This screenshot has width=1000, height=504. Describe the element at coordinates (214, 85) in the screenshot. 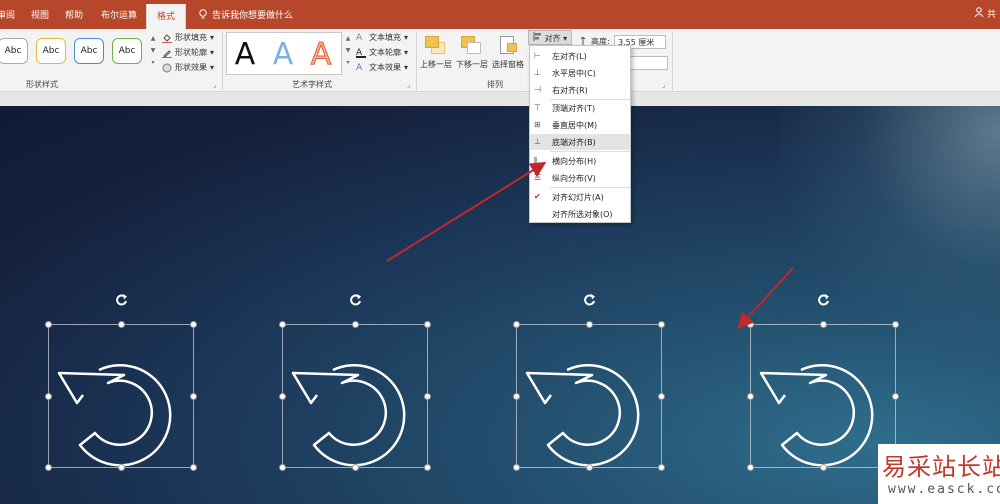

I see `shape-styles-launcher-icon: ⌟` at that location.